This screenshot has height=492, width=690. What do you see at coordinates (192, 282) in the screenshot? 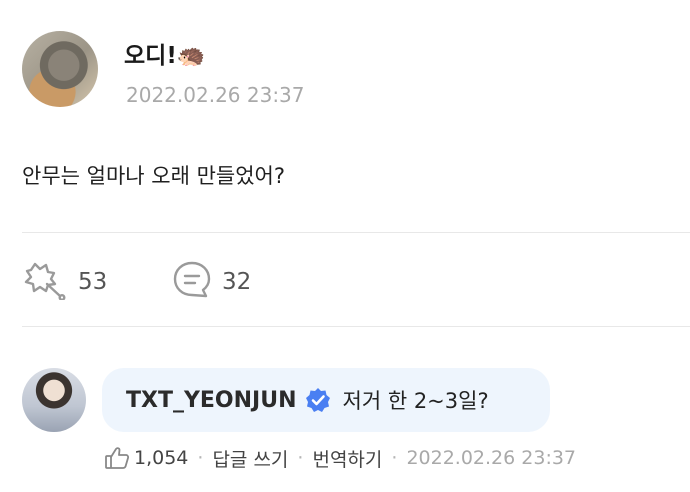
I see `comment-bubble-icon` at bounding box center [192, 282].